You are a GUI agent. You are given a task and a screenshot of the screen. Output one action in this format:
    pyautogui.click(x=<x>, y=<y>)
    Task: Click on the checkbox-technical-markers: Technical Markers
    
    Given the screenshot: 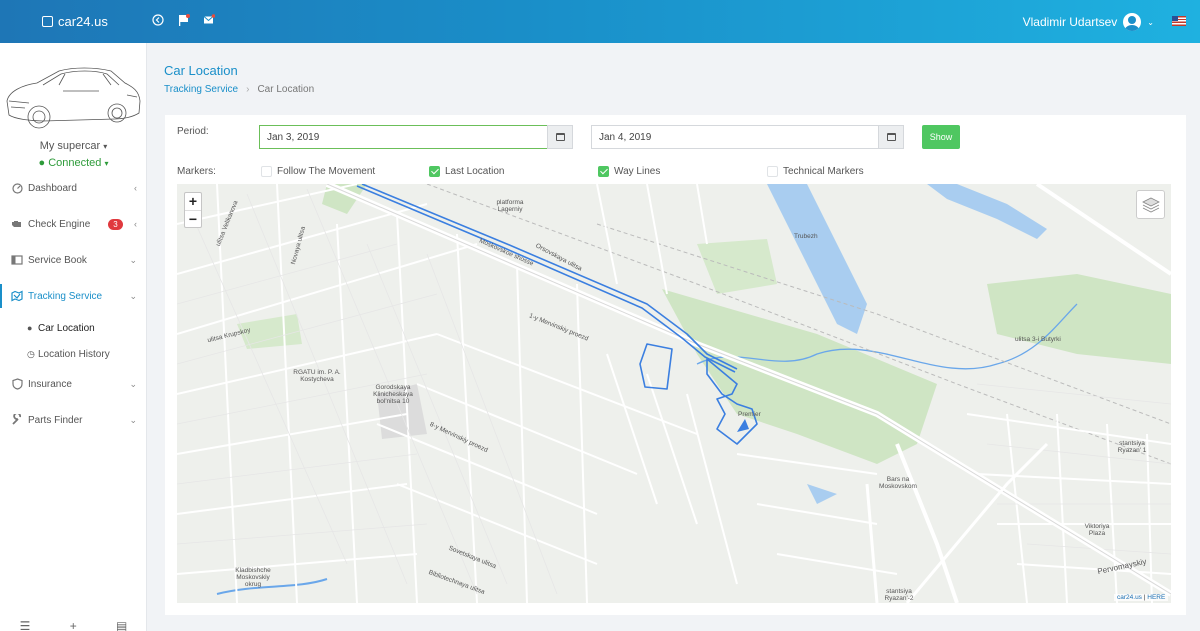 What is the action you would take?
    pyautogui.click(x=815, y=171)
    